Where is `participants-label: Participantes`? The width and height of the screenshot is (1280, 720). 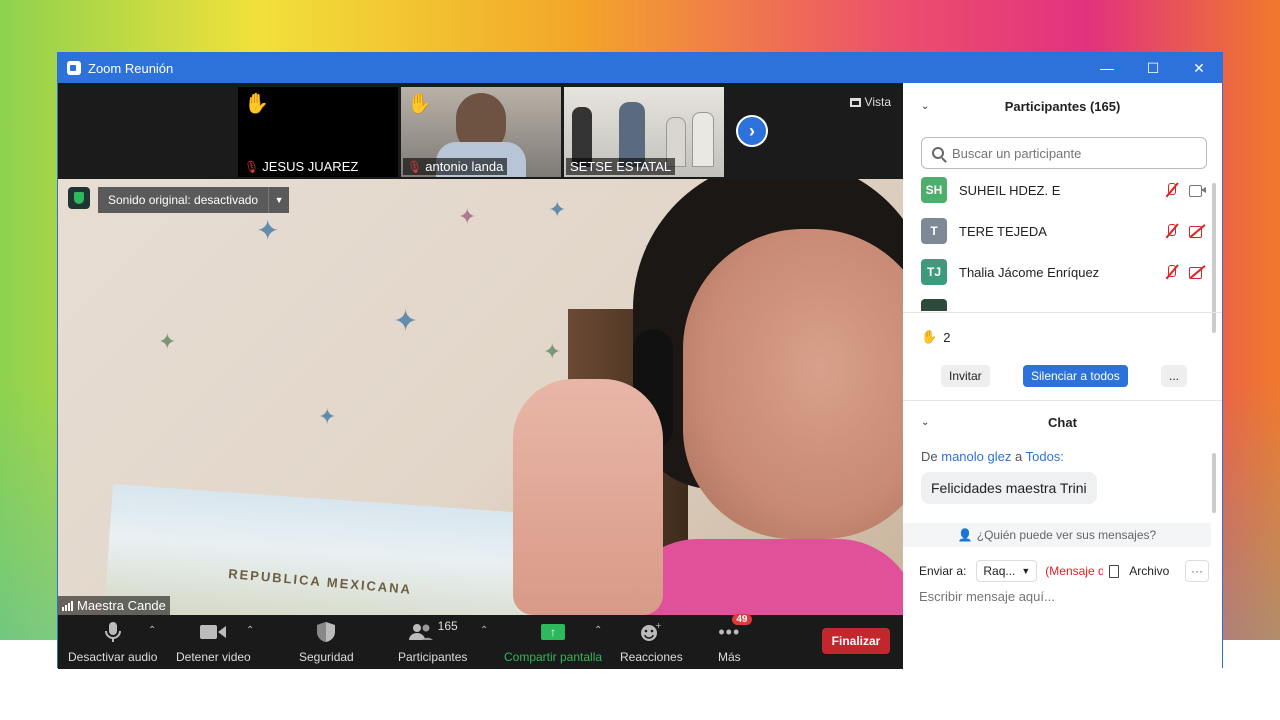 participants-label: Participantes is located at coordinates (433, 657).